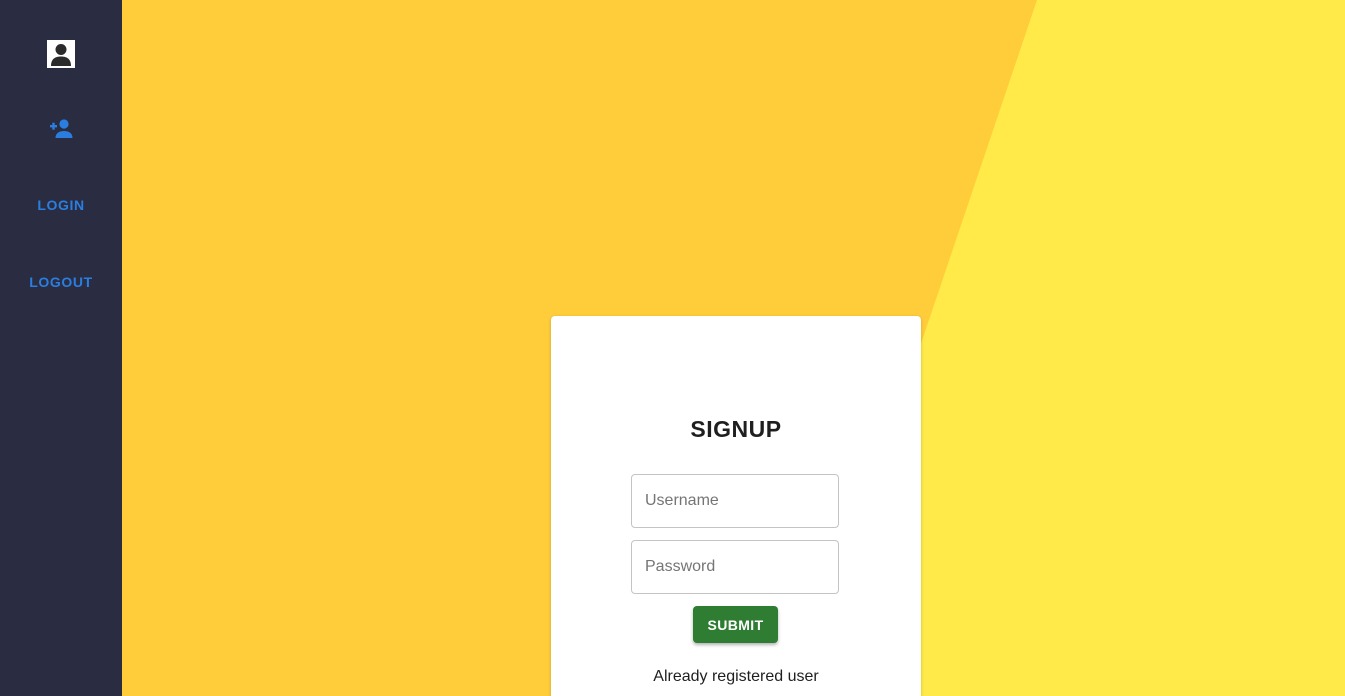 The height and width of the screenshot is (696, 1345). What do you see at coordinates (61, 54) in the screenshot?
I see `avatar-icon` at bounding box center [61, 54].